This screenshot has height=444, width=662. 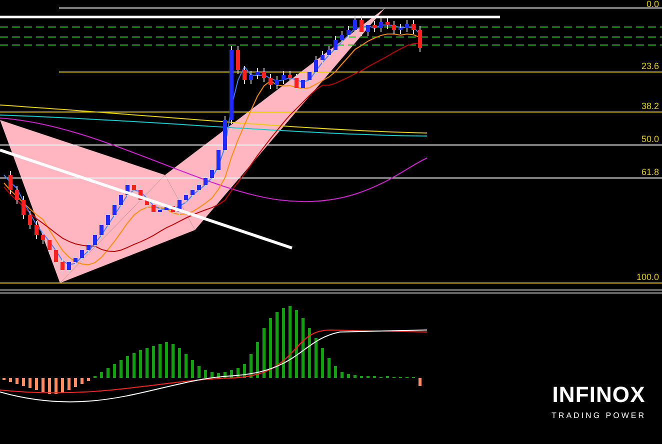 What do you see at coordinates (650, 66) in the screenshot?
I see `fib-level-label: 23.6` at bounding box center [650, 66].